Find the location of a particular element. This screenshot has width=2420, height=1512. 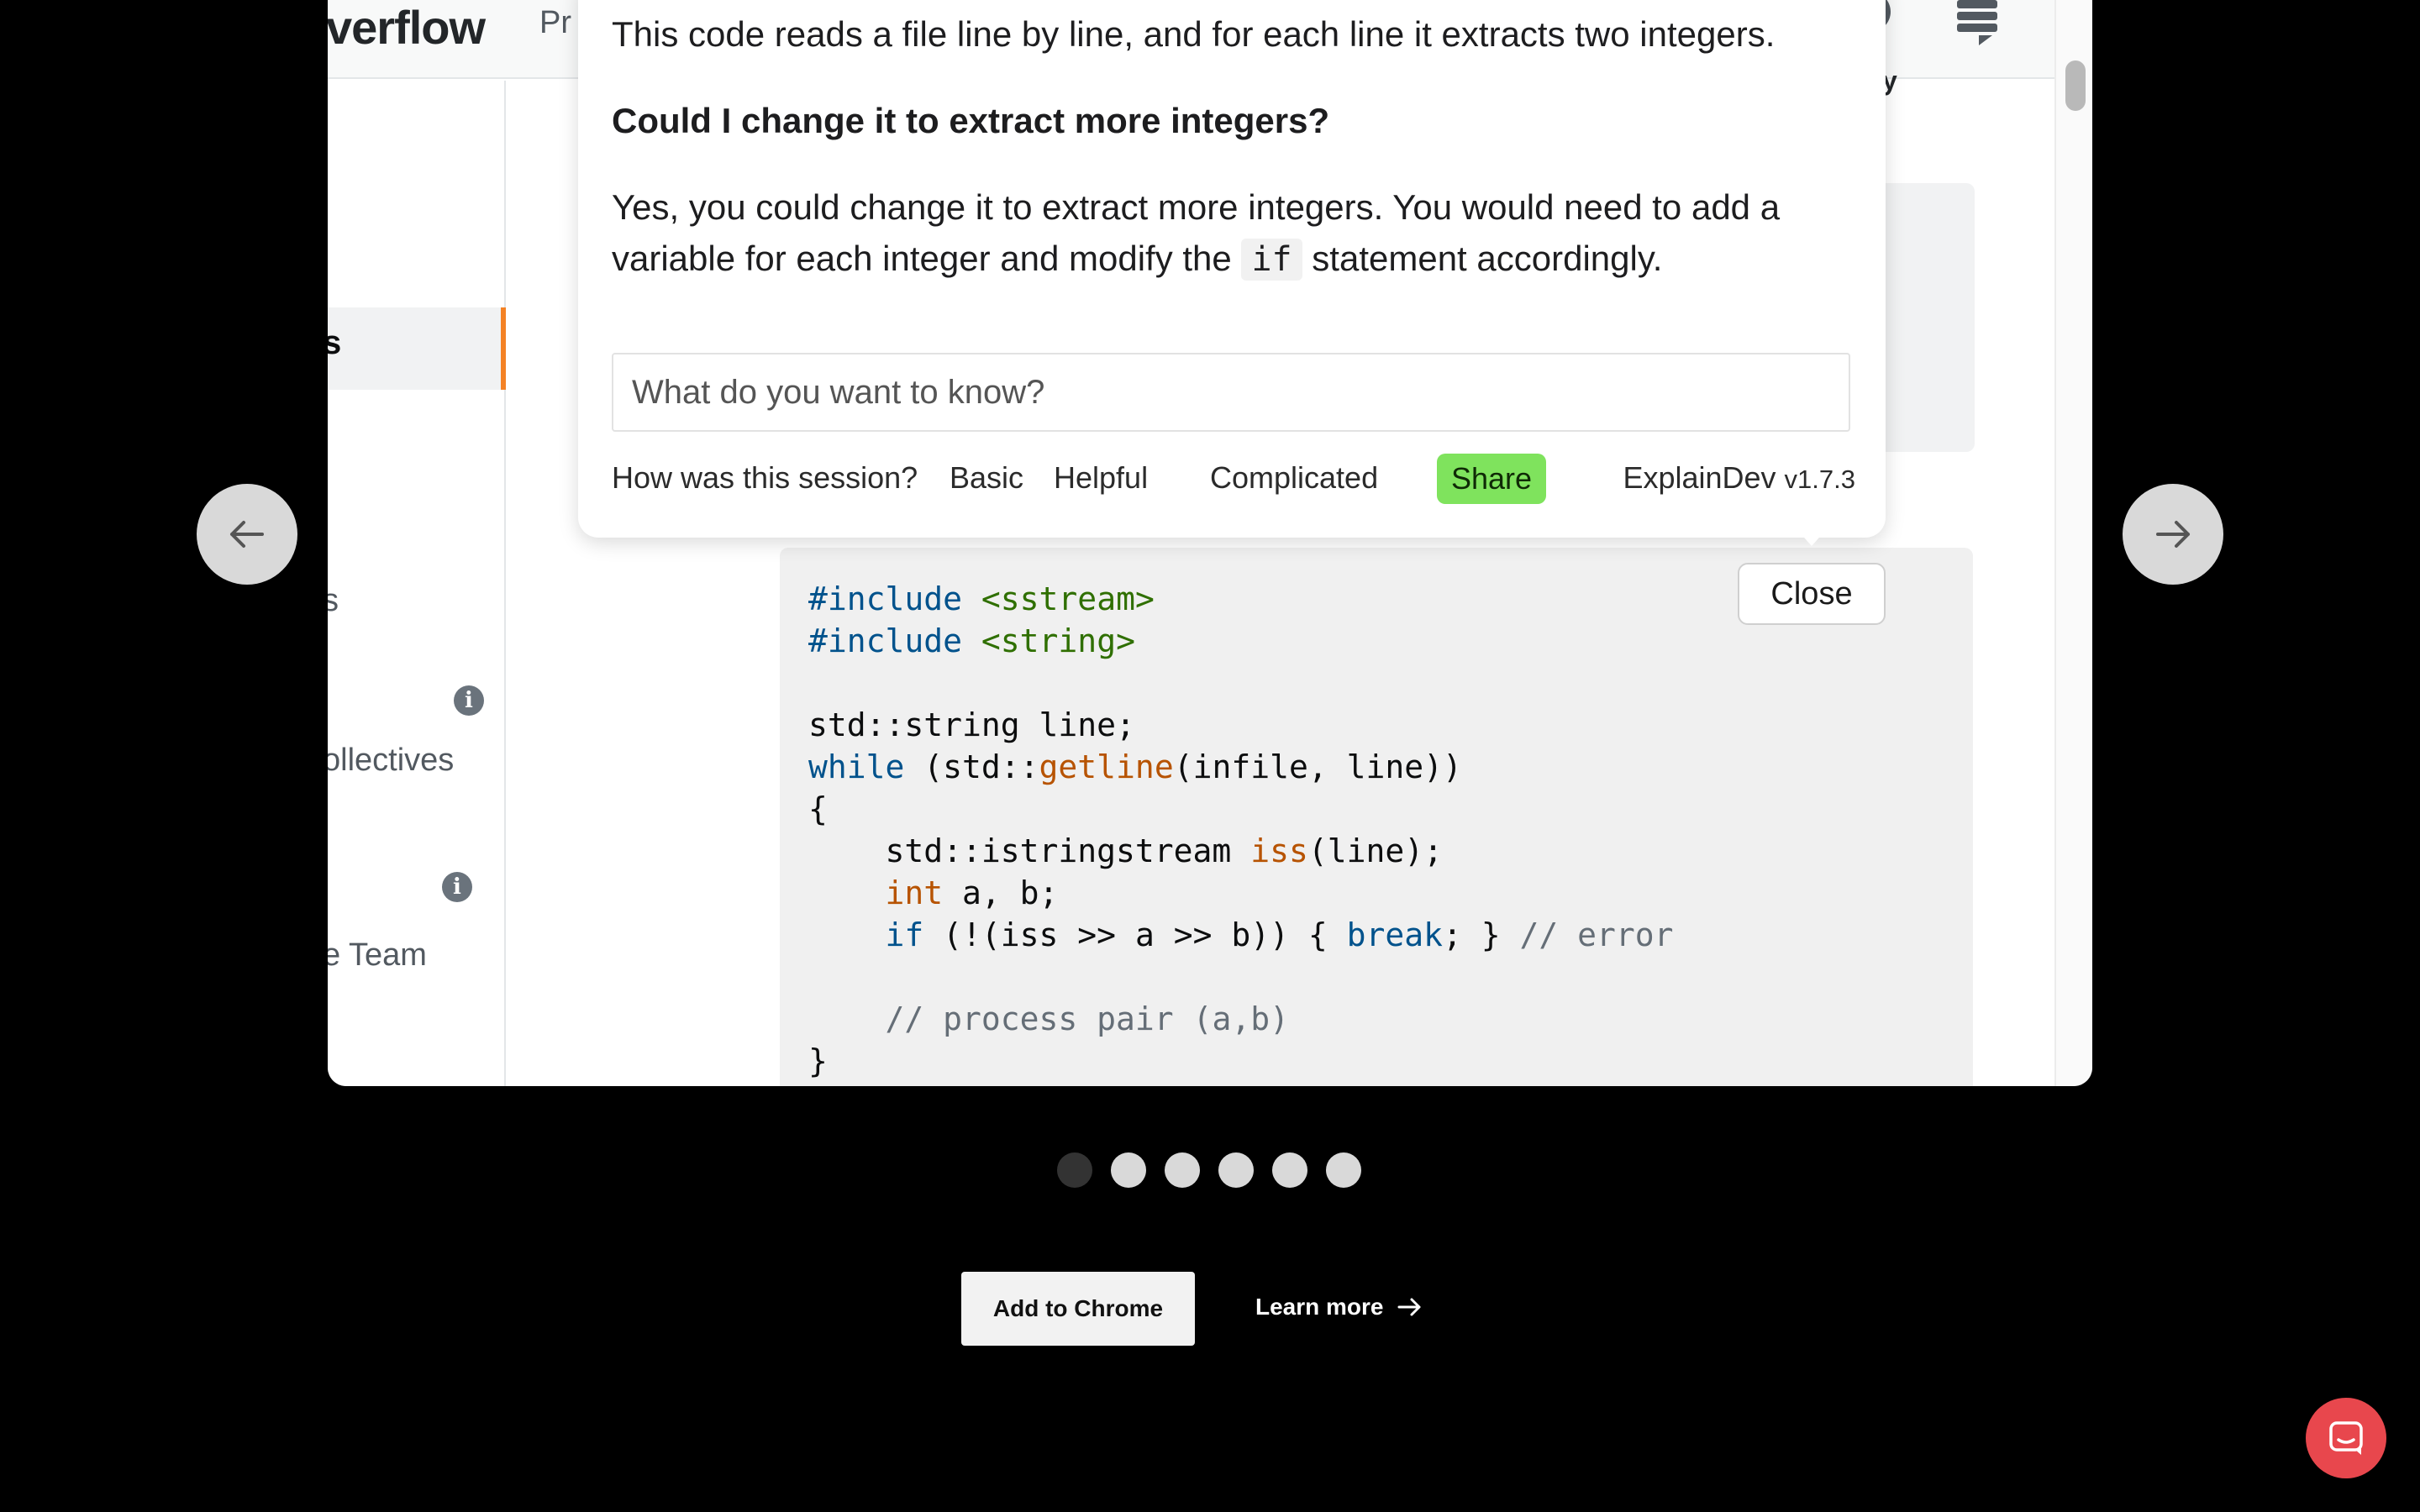

arrow-left-icon is located at coordinates (247, 534).